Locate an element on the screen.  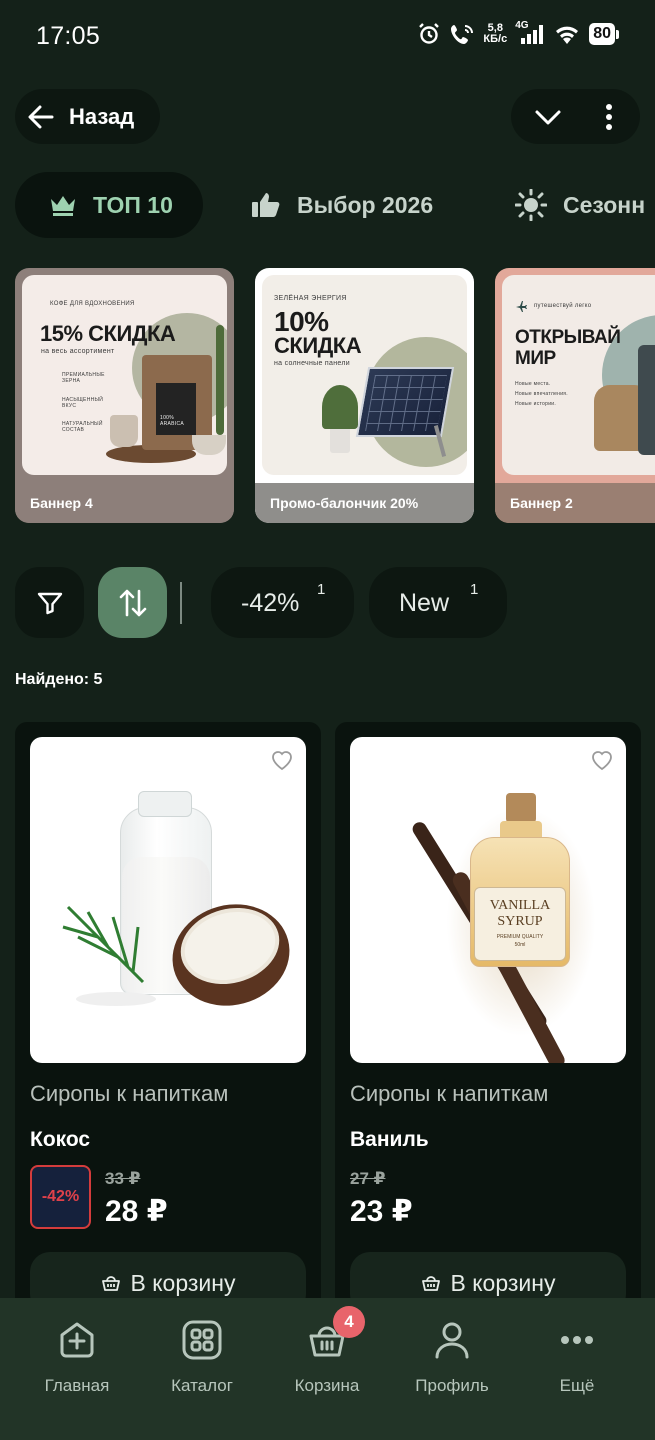
banner-title: ОТКРЫВАЙ is located at coordinates (568, 337).